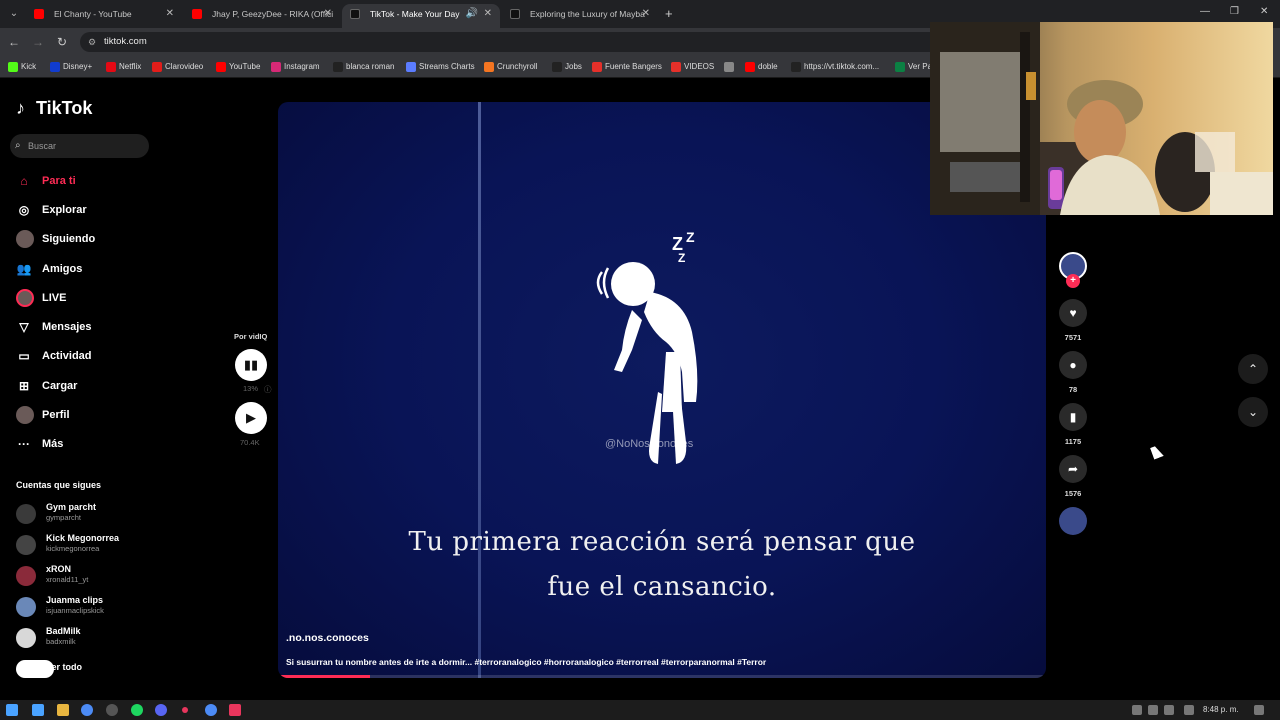 The width and height of the screenshot is (1280, 720). I want to click on browser-tab-tiktok: TikTok - Make Your Day 🔊 ✕, so click(421, 16).